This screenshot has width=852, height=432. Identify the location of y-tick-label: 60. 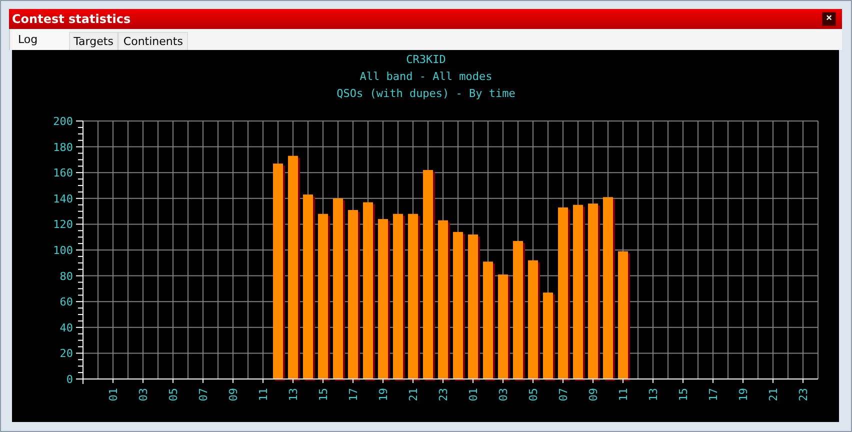
(66, 302).